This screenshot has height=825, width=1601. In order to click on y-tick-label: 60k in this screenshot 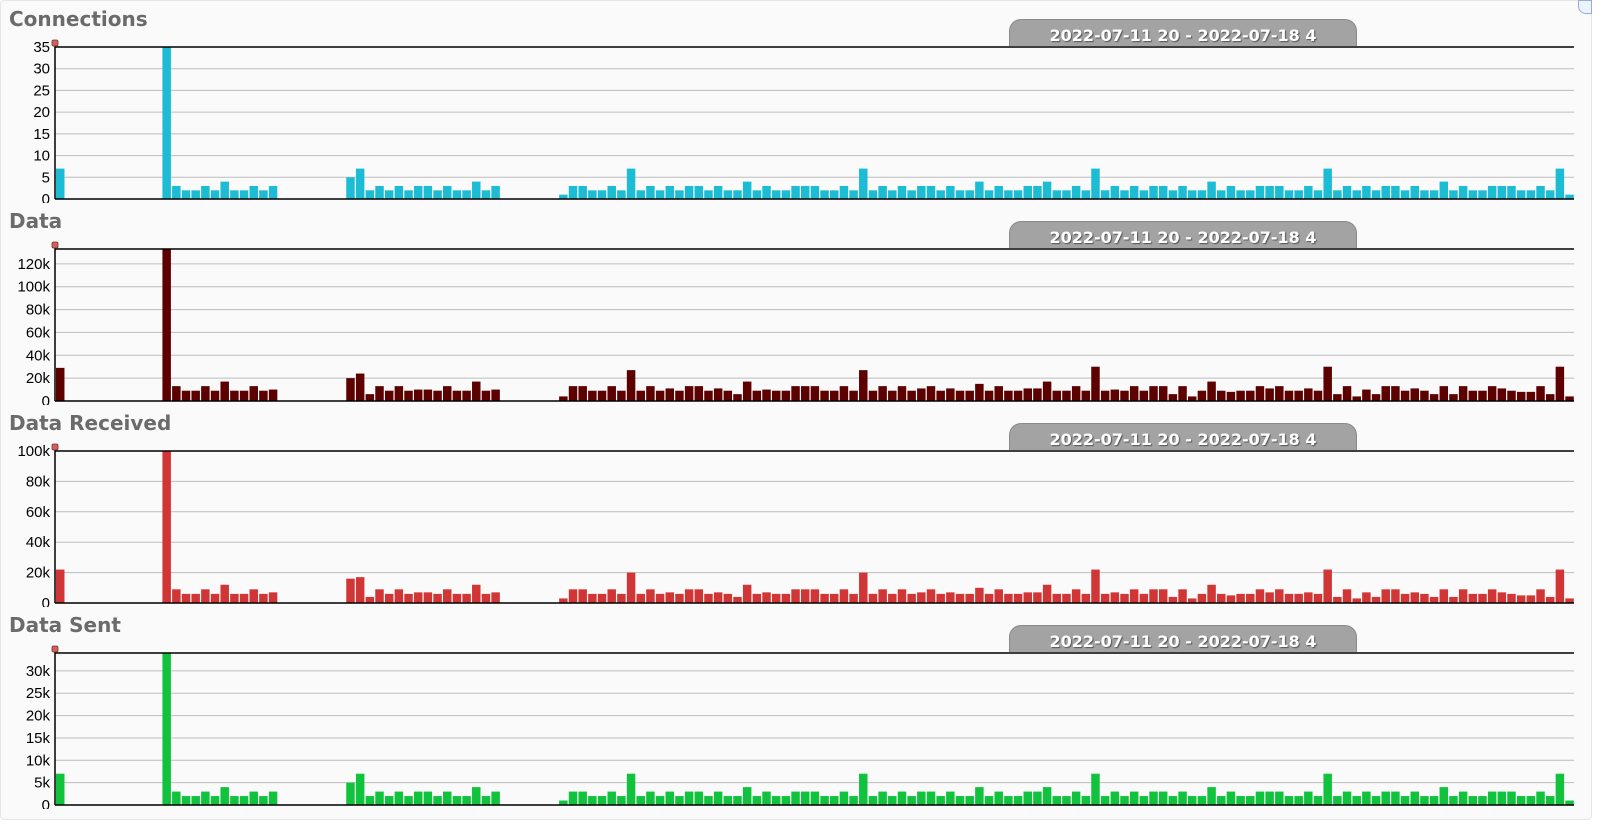, I will do `click(38, 512)`.